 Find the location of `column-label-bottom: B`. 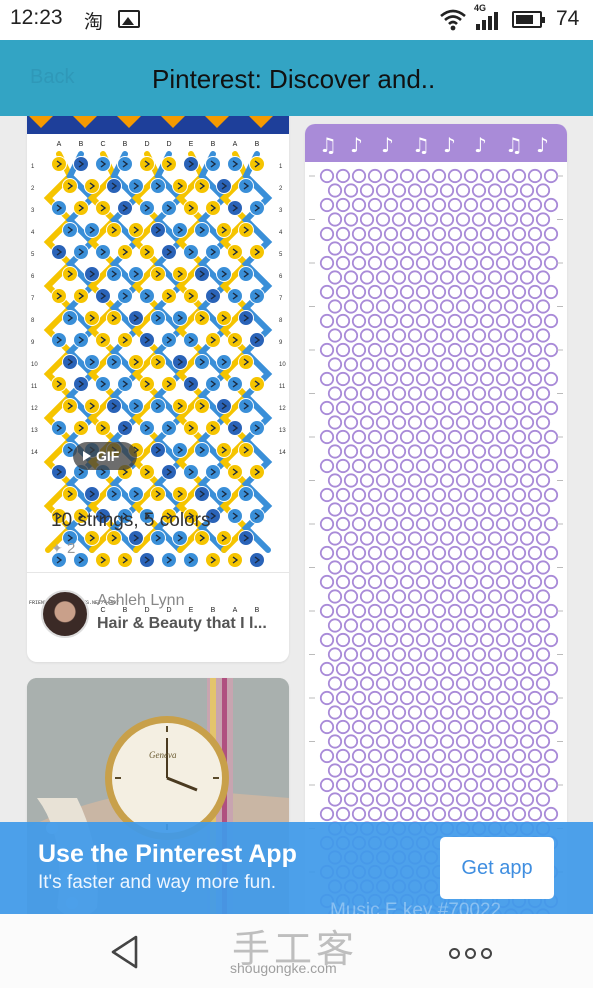

column-label-bottom: B is located at coordinates (213, 610).